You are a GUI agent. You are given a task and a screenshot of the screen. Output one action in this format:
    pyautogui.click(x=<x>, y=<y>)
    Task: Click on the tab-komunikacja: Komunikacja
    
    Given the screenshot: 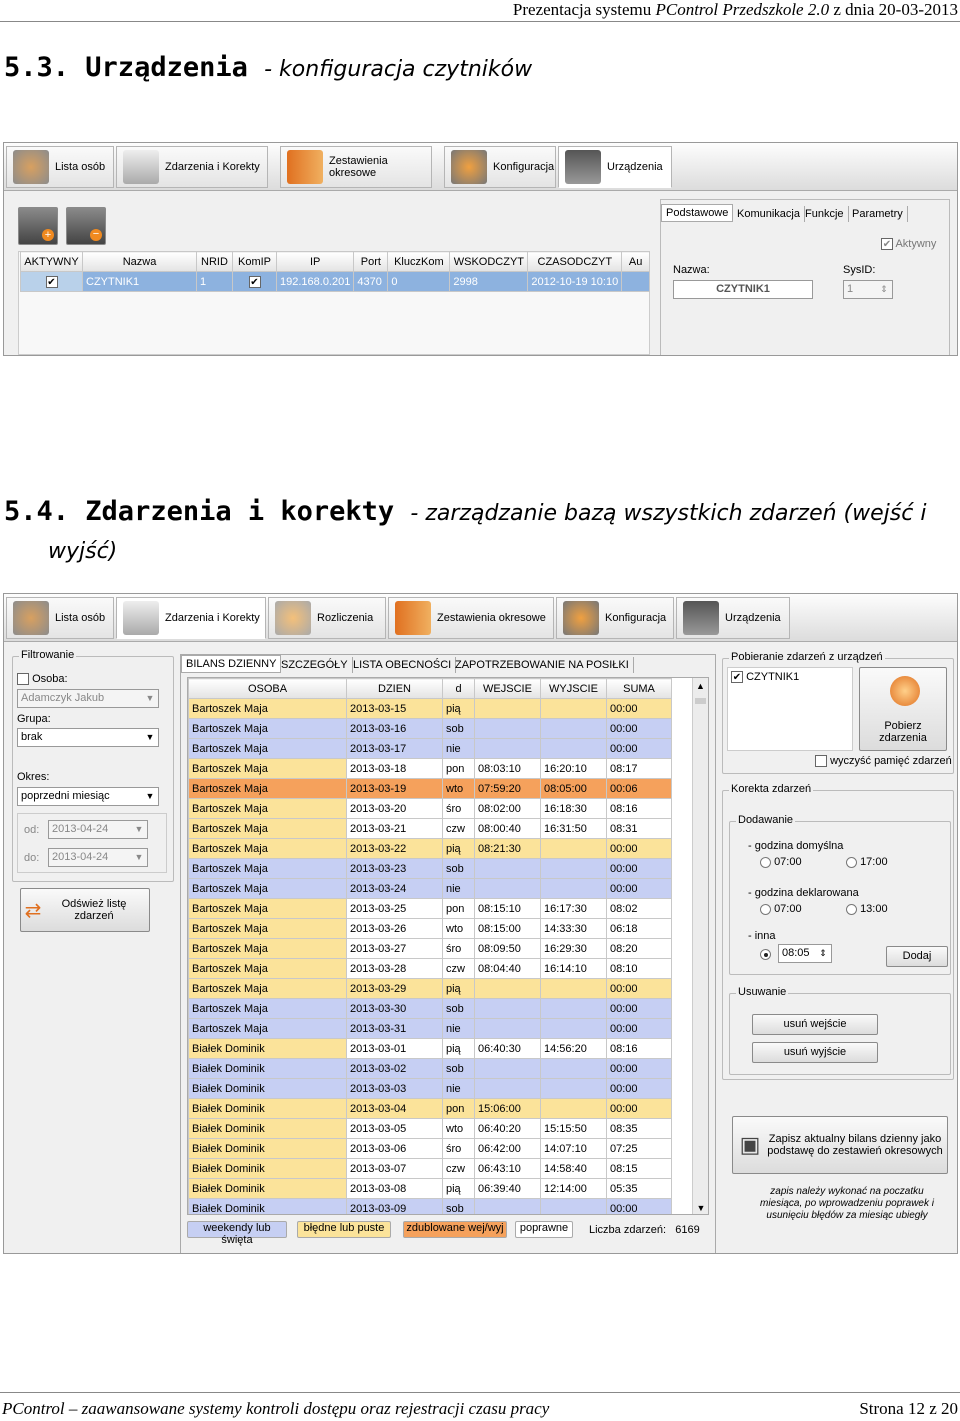 What is the action you would take?
    pyautogui.click(x=769, y=214)
    